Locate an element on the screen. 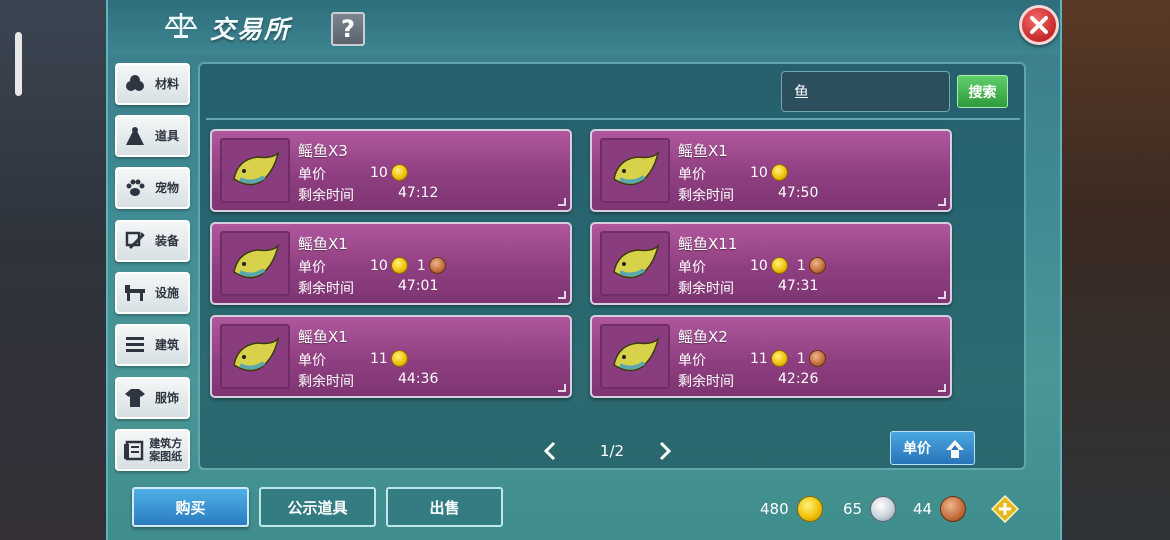 The height and width of the screenshot is (540, 1170). gold-price: 11 is located at coordinates (379, 358).